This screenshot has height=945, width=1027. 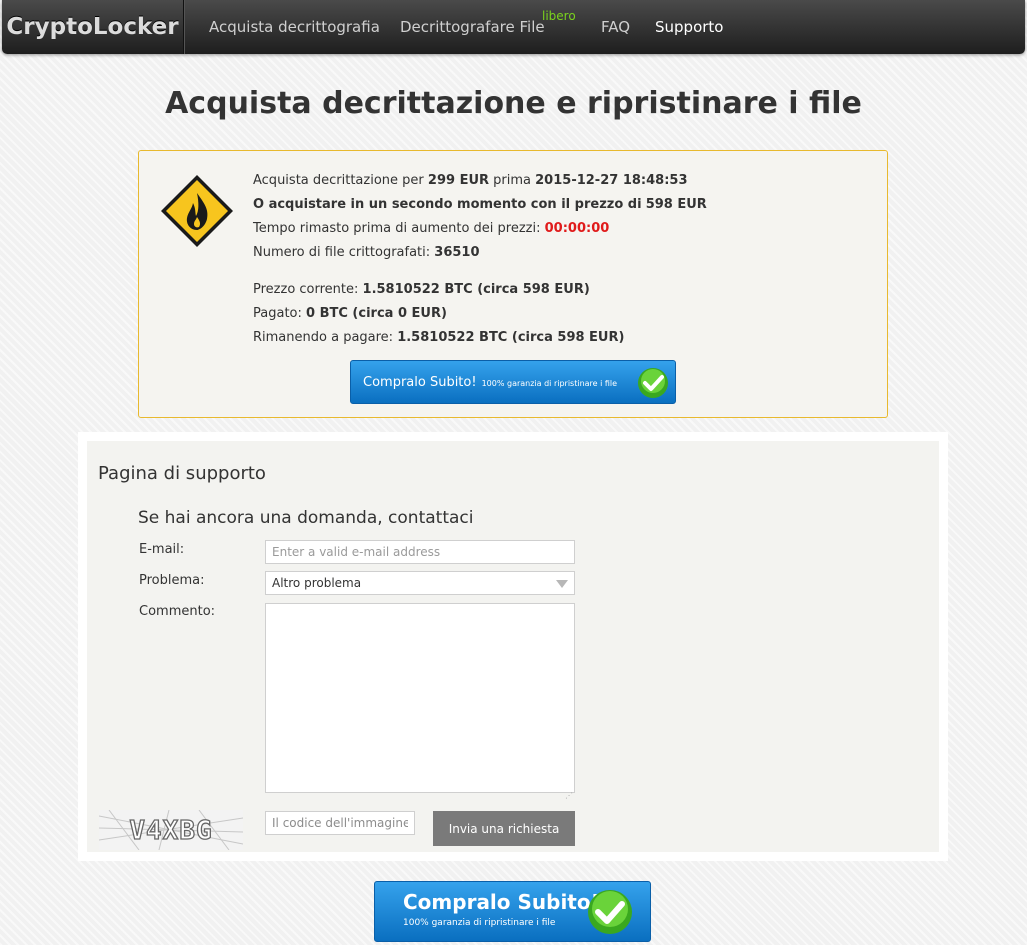 I want to click on fire-warning-icon, so click(x=197, y=211).